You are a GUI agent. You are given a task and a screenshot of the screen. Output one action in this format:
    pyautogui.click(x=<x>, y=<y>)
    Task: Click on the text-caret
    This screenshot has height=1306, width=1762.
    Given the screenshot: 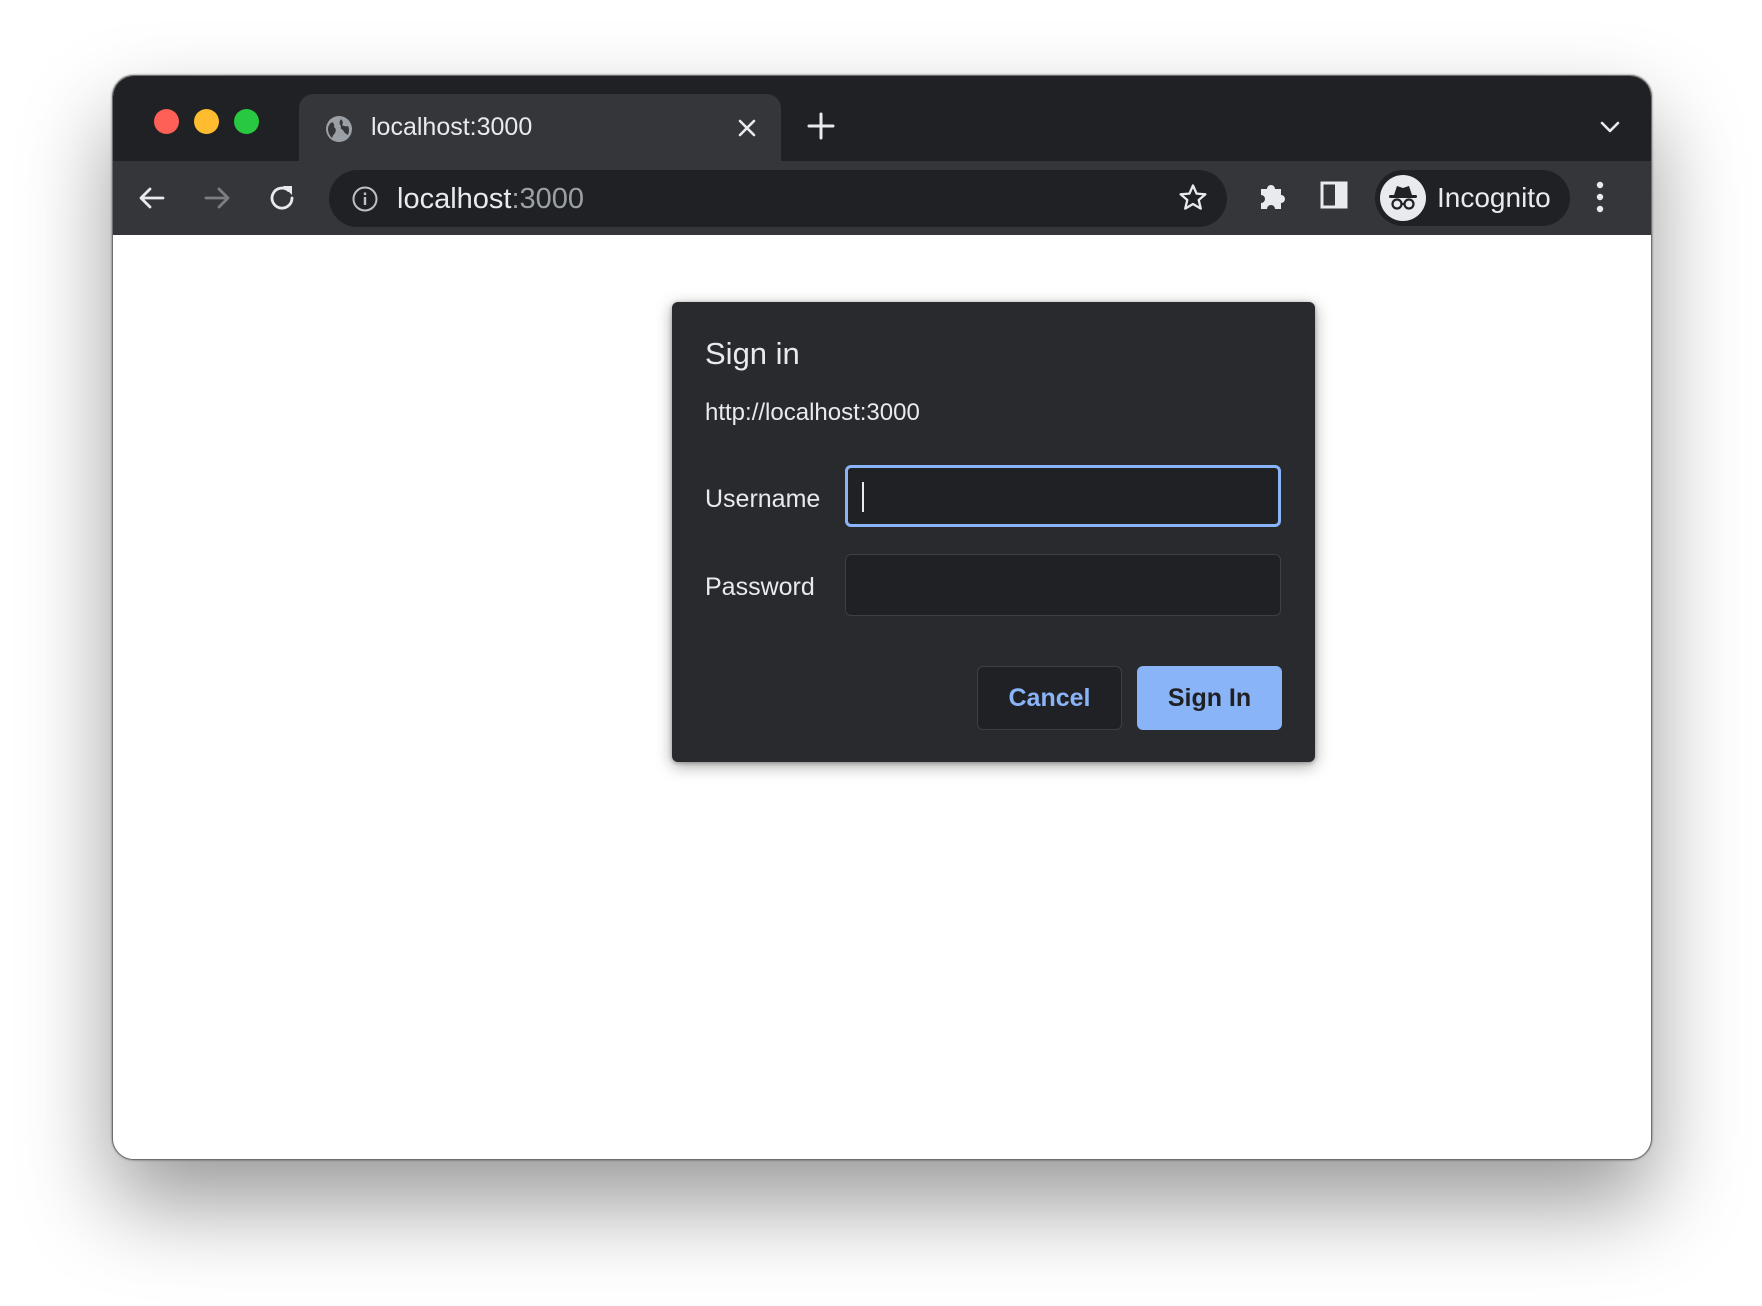 What is the action you would take?
    pyautogui.click(x=863, y=497)
    